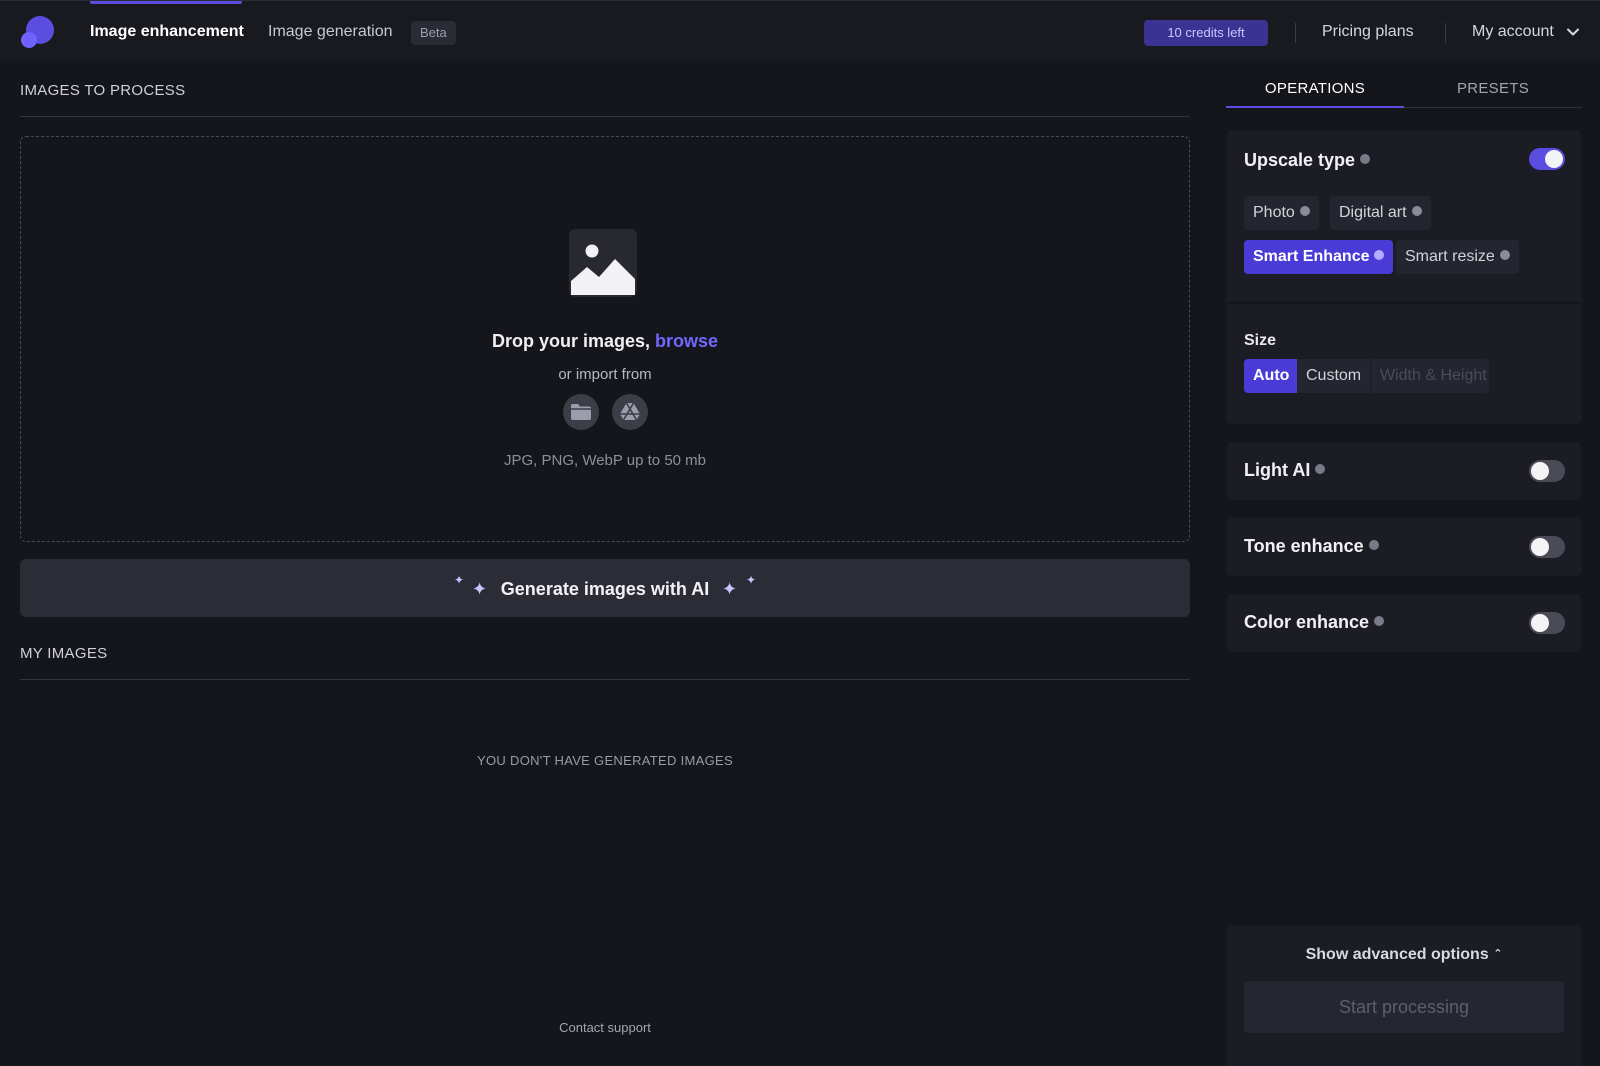 The width and height of the screenshot is (1600, 1066). I want to click on tone-enhance-title: Tone enhance, so click(1311, 546).